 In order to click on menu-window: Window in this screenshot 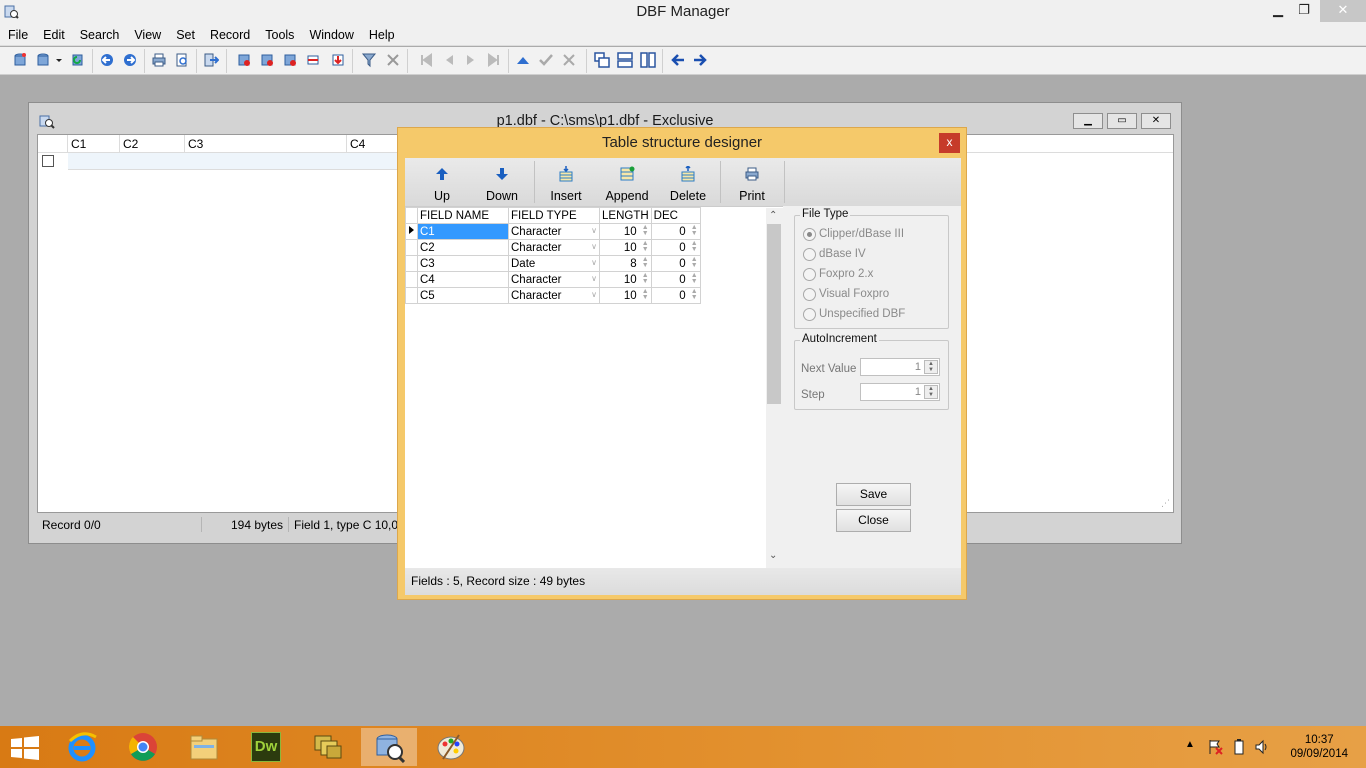, I will do `click(330, 33)`.